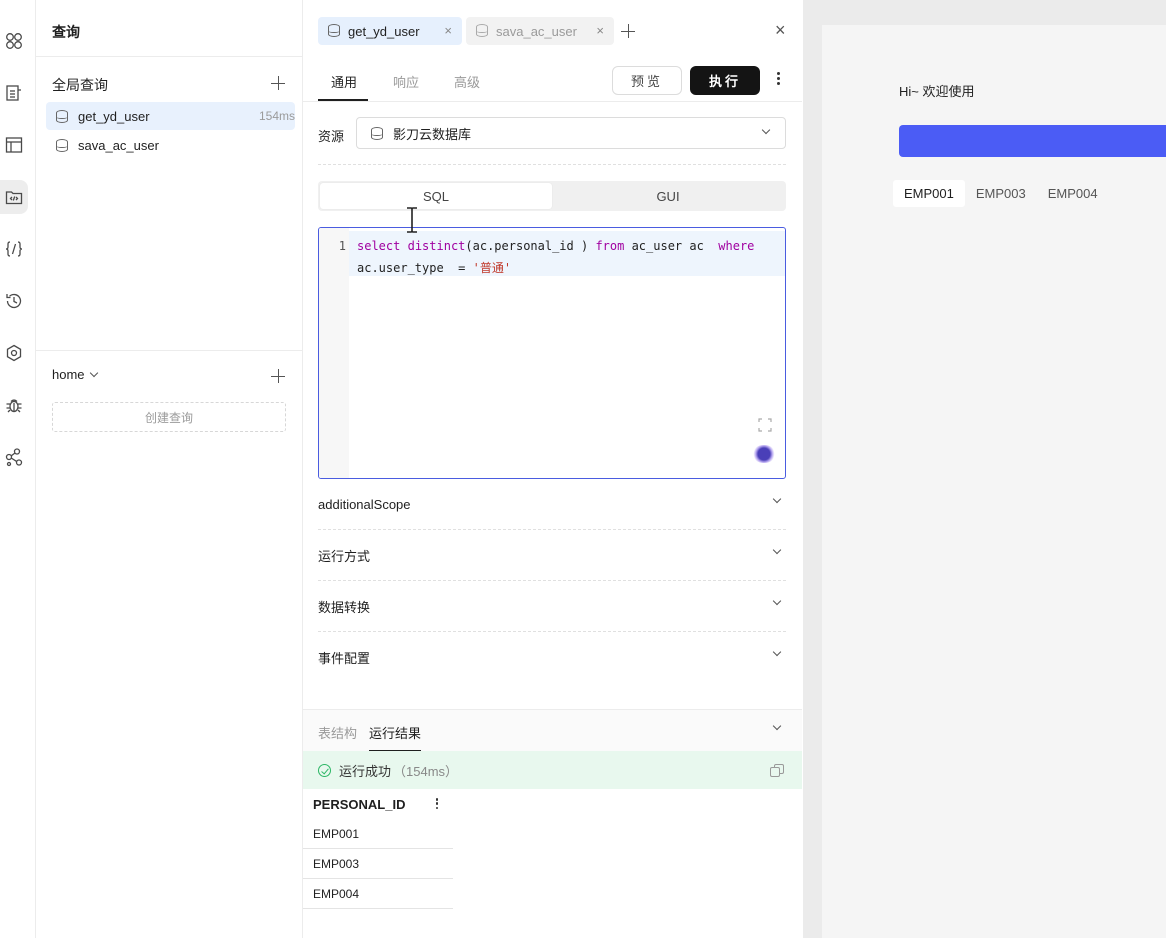  Describe the element at coordinates (552, 730) in the screenshot. I see `result-tab-bar: 表结构 运行结果` at that location.